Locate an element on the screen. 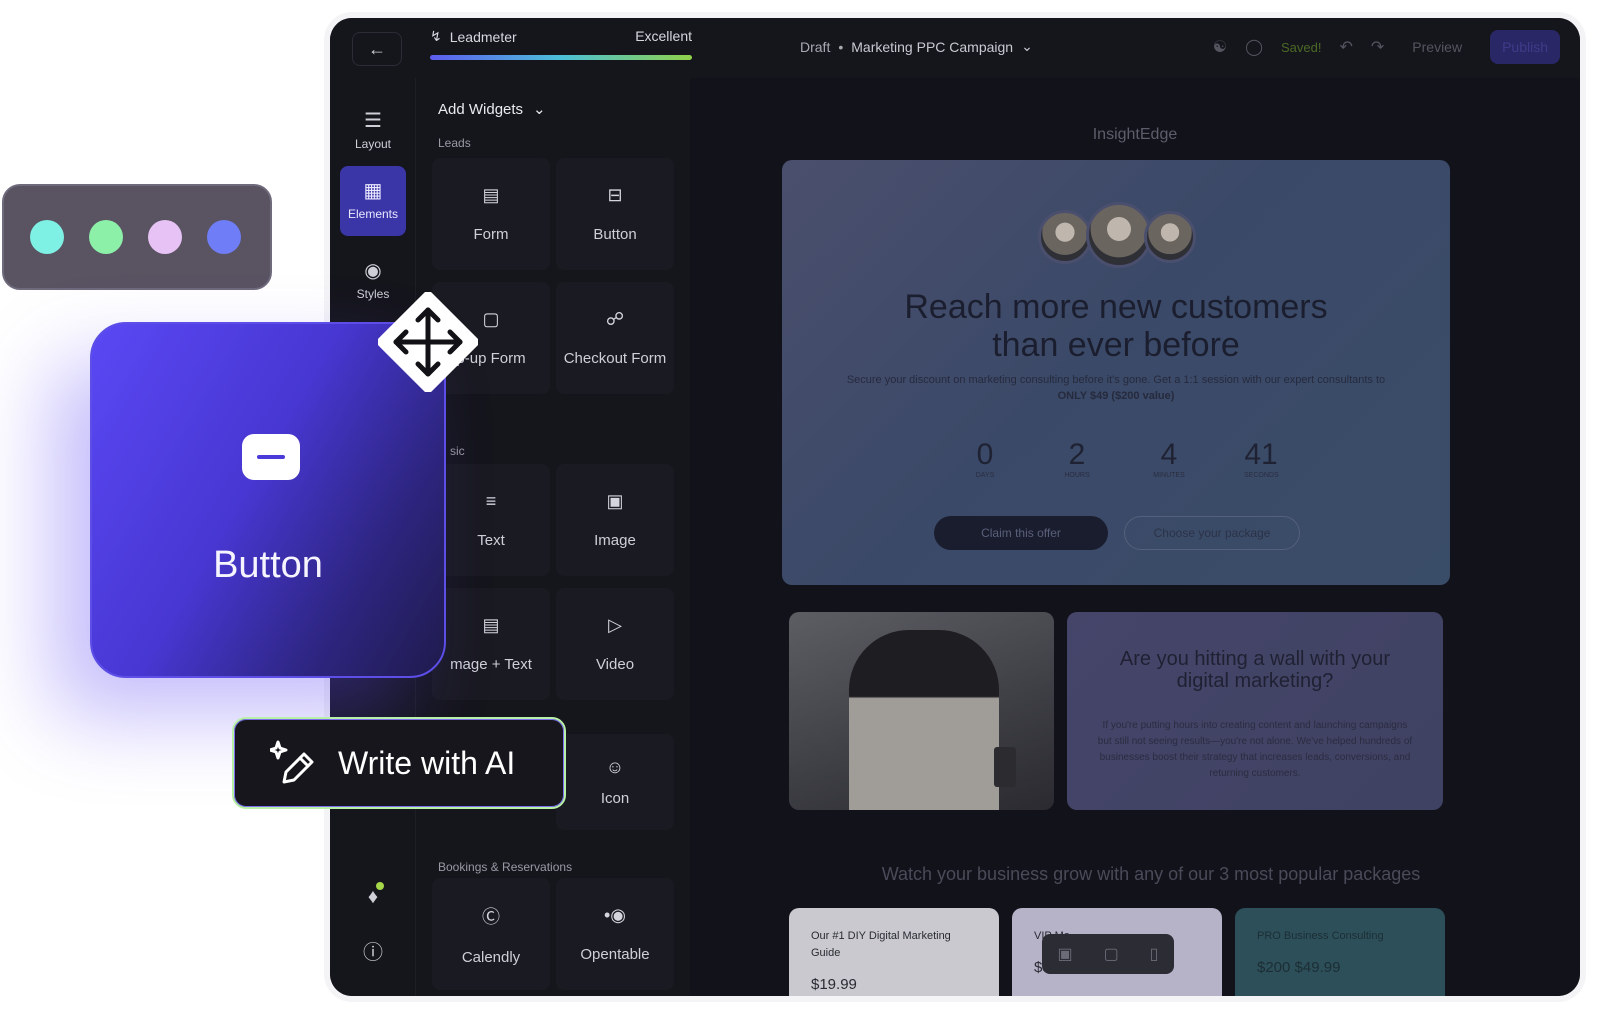 The image size is (1600, 1015). video-icon: ▷ is located at coordinates (615, 625).